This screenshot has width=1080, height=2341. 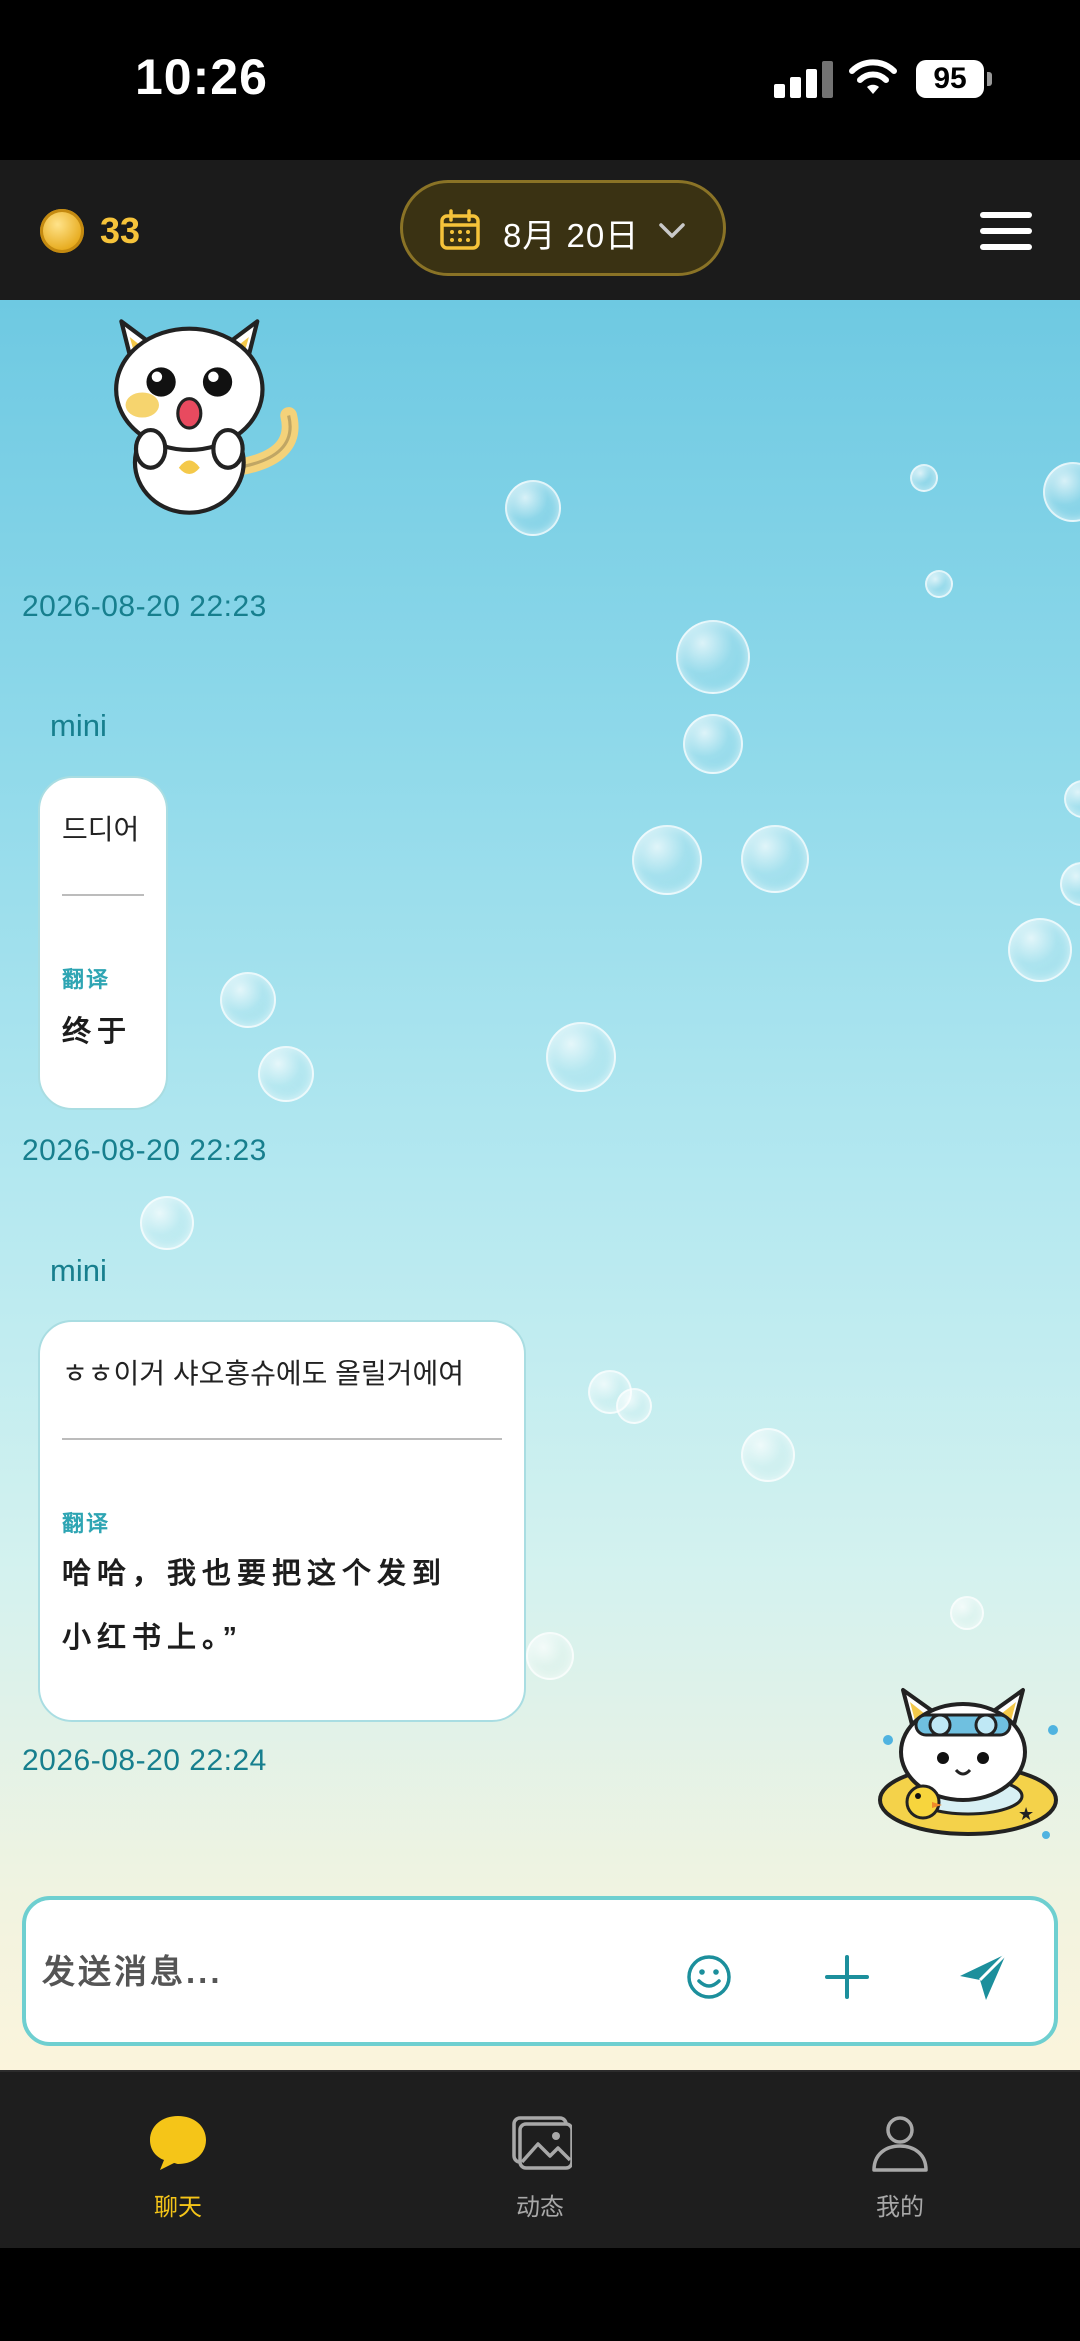 I want to click on tab-label: 聊天, so click(x=178, y=2207).